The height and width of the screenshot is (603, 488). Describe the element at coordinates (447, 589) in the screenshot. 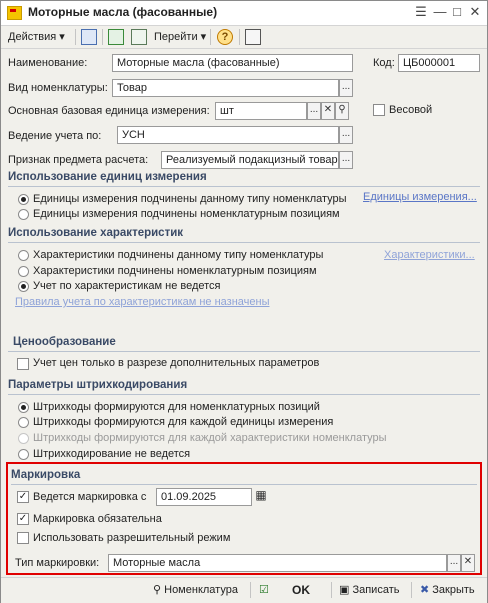

I see `close-button: ✖ Закрыть` at that location.